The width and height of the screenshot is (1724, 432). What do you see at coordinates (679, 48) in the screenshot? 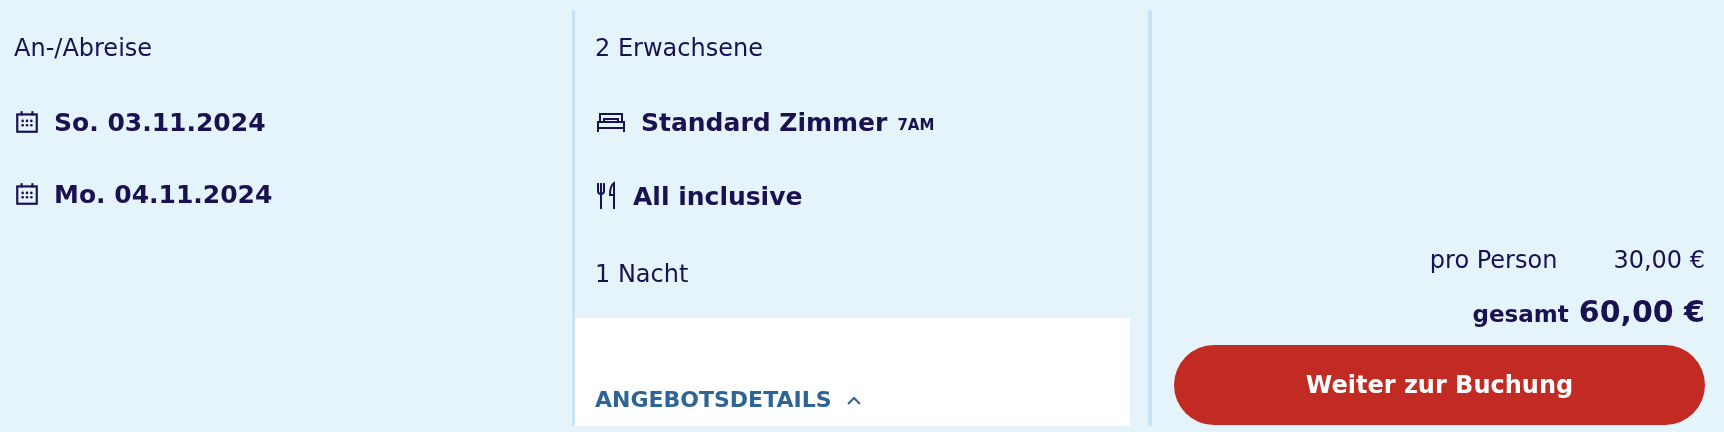
I see `guests-text: 2 Erwachsene` at bounding box center [679, 48].